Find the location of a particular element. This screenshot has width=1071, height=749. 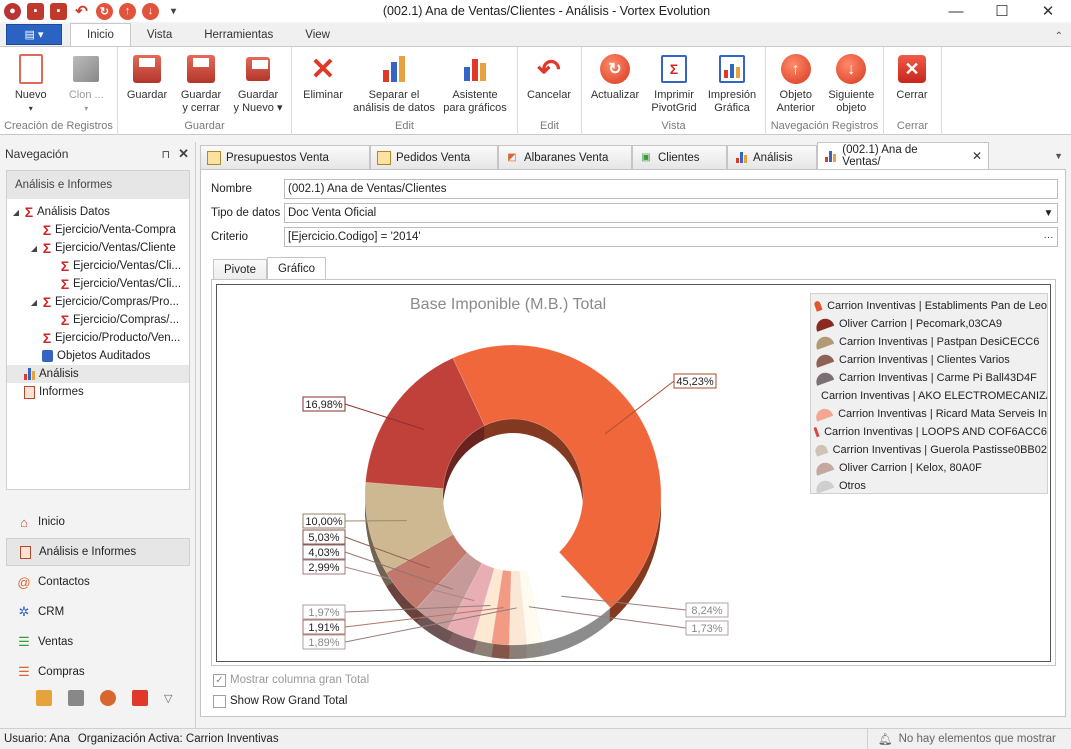

collapse-ribbon-icon: ⌃ is located at coordinates (1059, 36).